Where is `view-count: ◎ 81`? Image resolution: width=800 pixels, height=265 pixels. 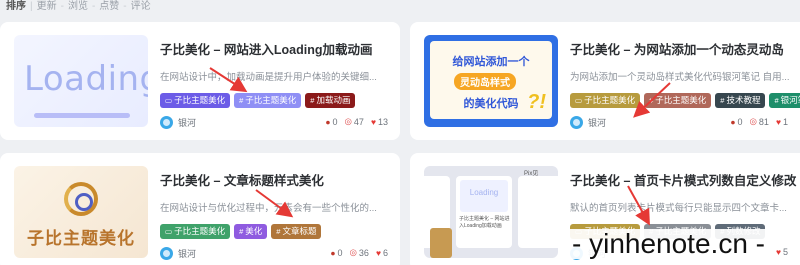 view-count: ◎ 81 is located at coordinates (759, 121).